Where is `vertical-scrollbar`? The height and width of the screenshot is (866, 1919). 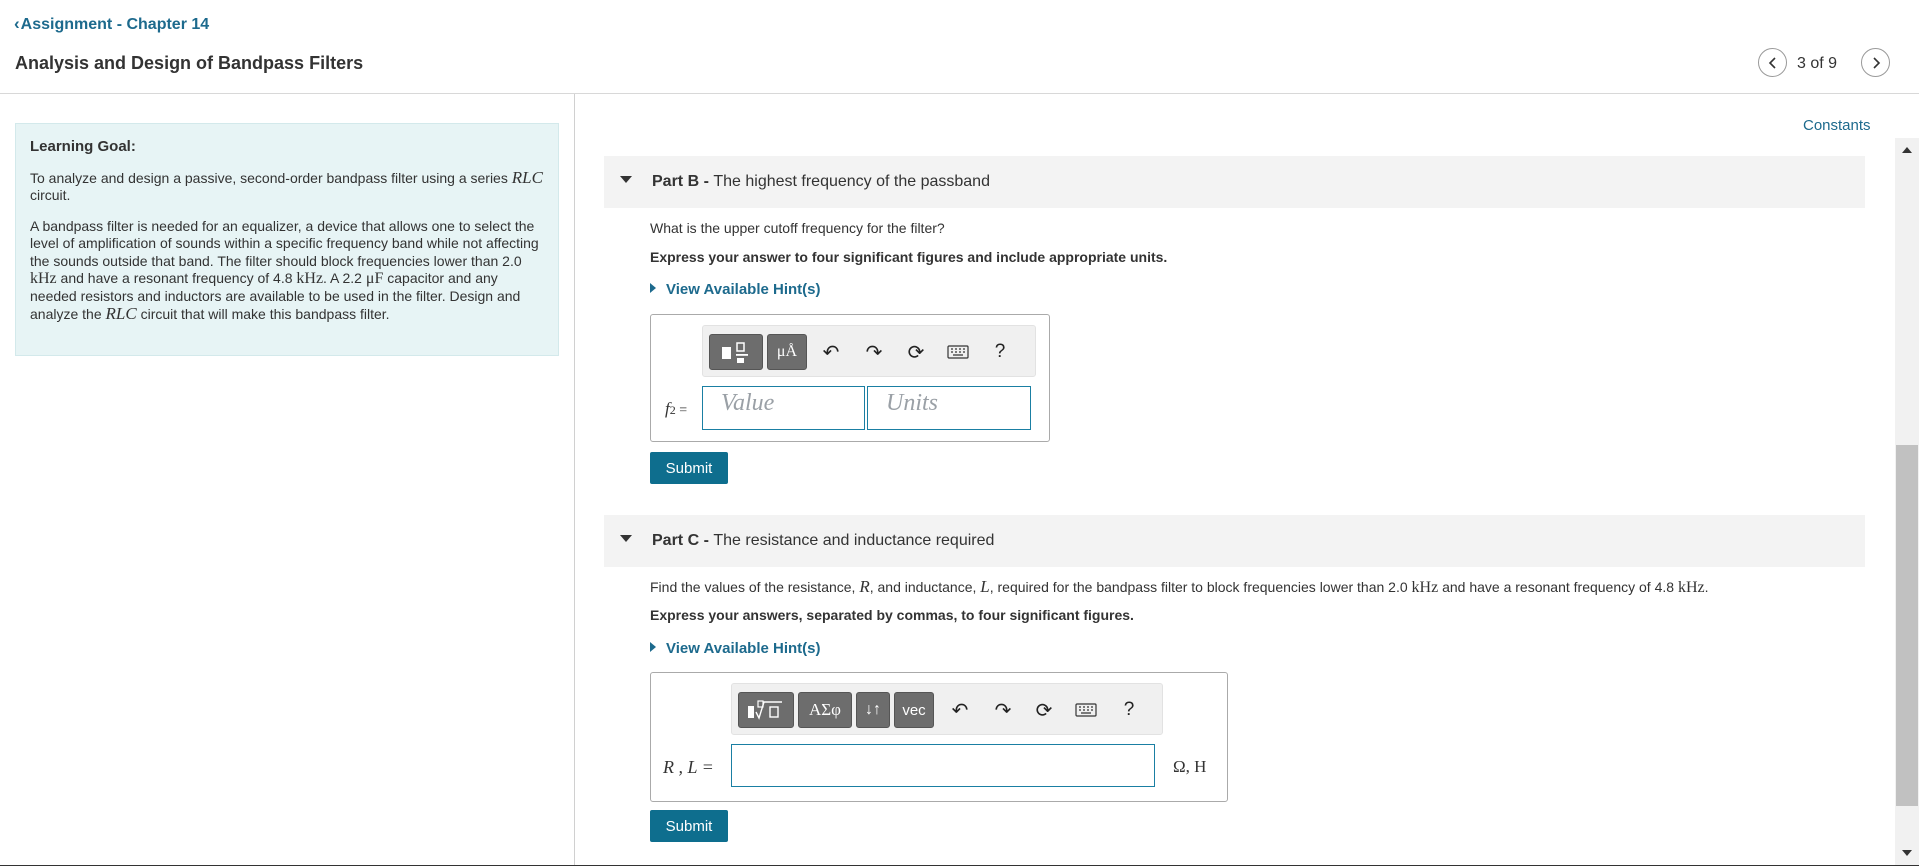 vertical-scrollbar is located at coordinates (1907, 502).